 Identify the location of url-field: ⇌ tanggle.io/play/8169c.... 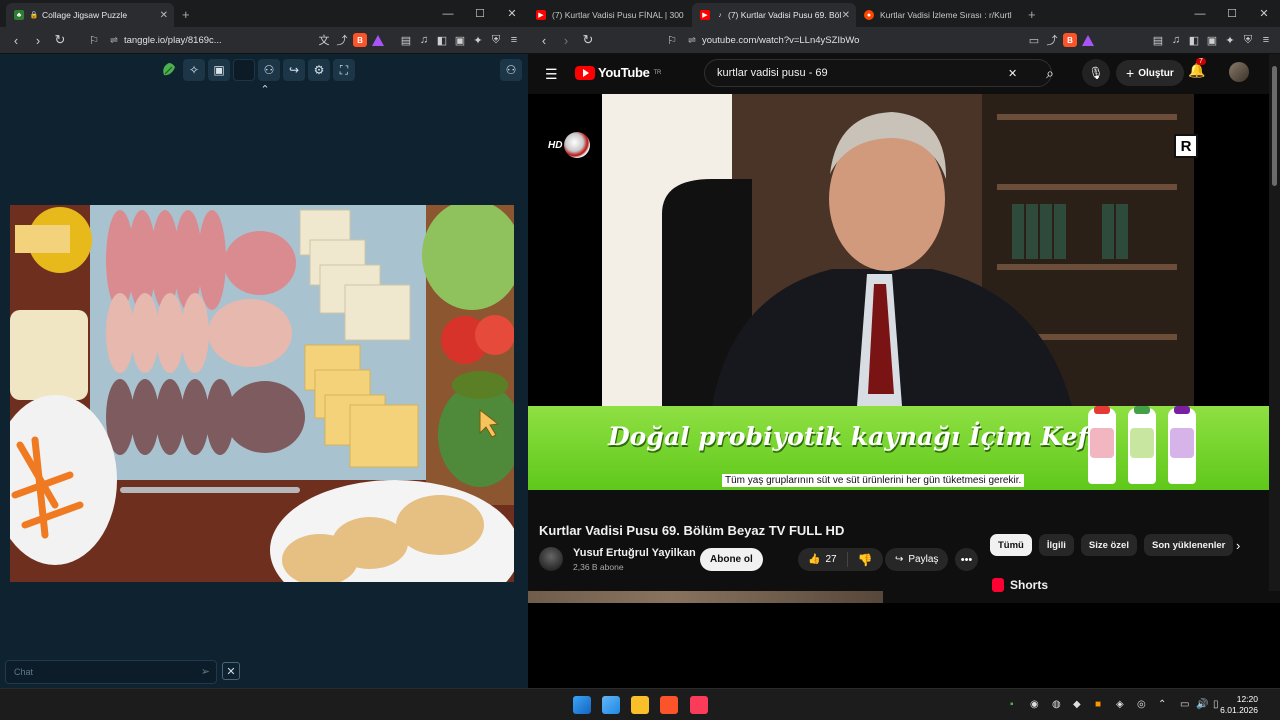
(210, 40).